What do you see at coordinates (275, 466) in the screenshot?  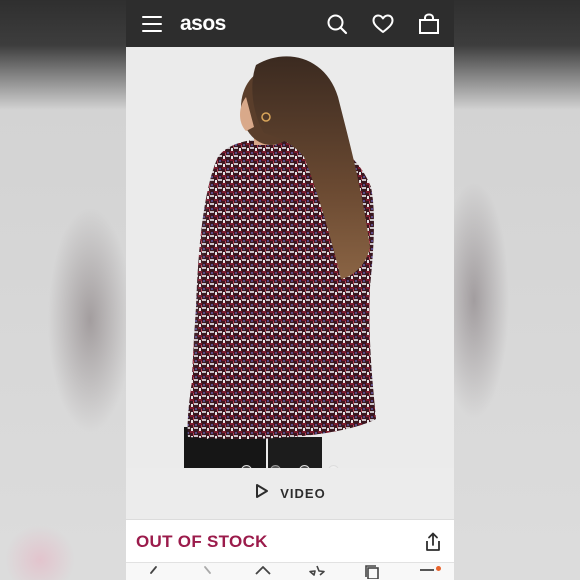 I see `carousel-dot-active` at bounding box center [275, 466].